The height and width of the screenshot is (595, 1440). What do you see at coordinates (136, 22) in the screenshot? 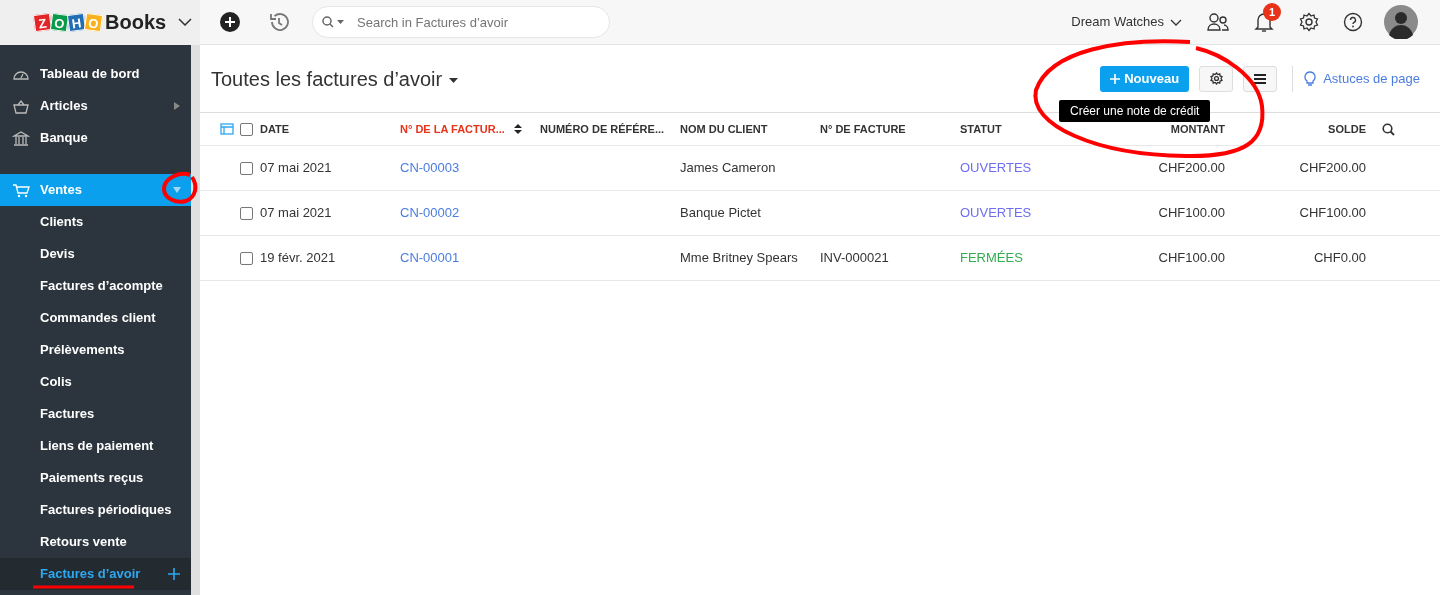
I see `logo-text: Books` at bounding box center [136, 22].